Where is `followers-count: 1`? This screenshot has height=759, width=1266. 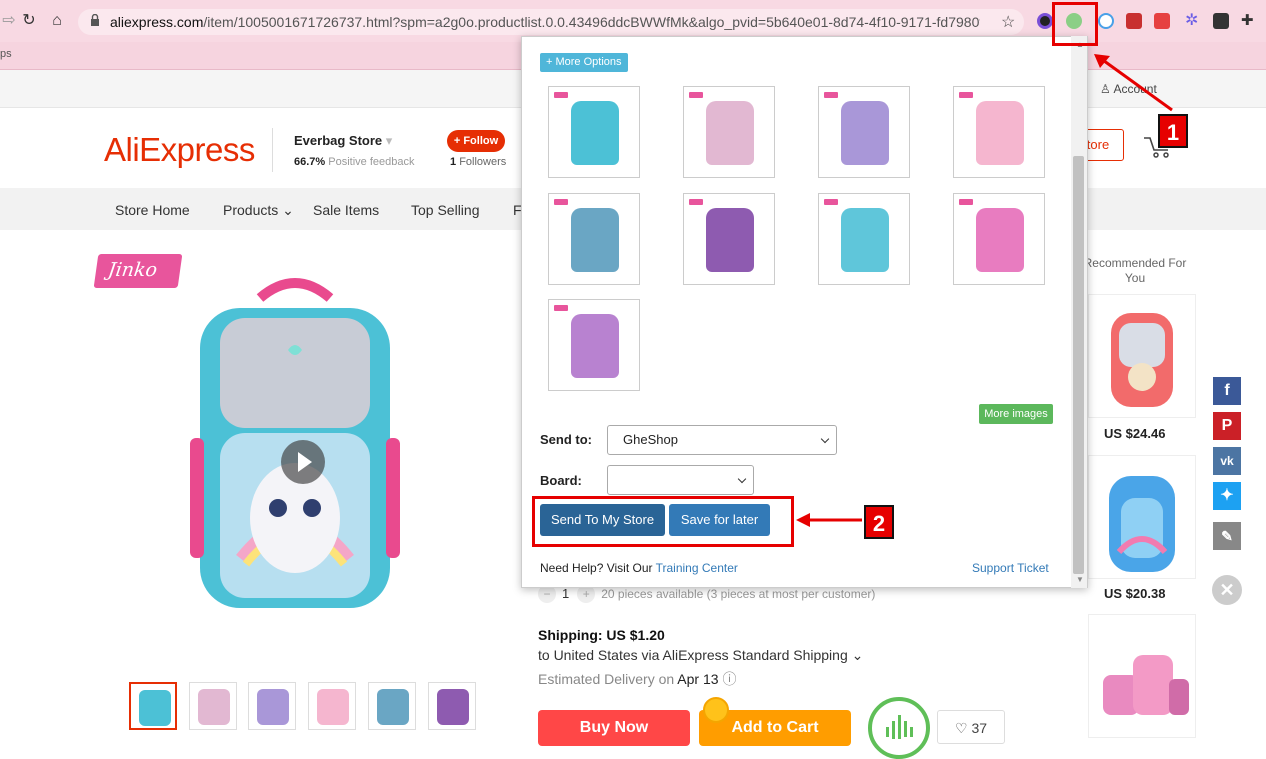 followers-count: 1 is located at coordinates (453, 162).